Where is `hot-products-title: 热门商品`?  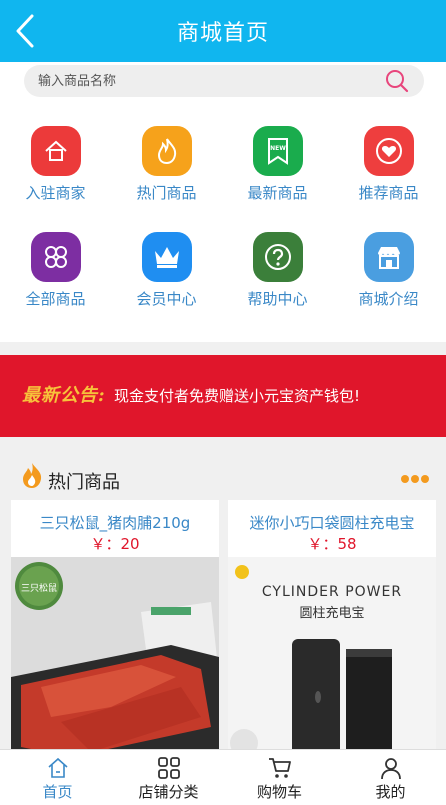 hot-products-title: 热门商品 is located at coordinates (84, 482).